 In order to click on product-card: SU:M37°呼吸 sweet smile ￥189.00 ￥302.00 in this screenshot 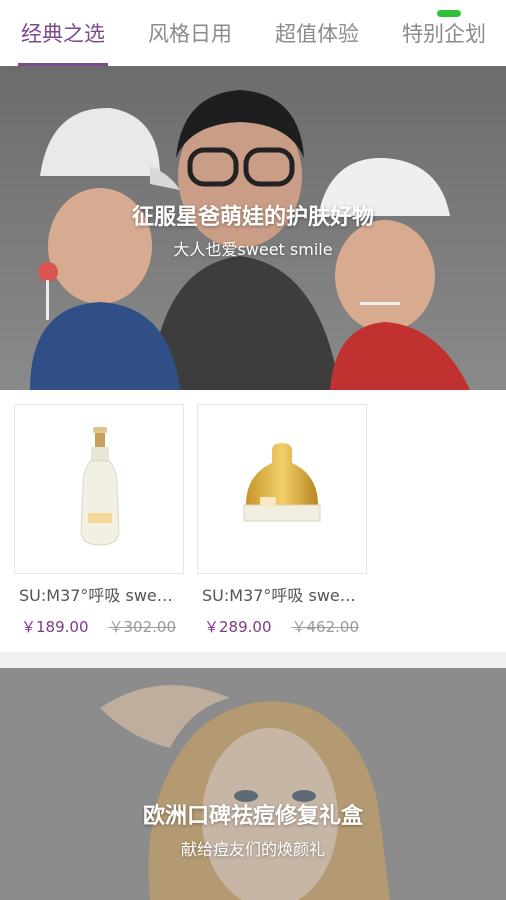, I will do `click(99, 520)`.